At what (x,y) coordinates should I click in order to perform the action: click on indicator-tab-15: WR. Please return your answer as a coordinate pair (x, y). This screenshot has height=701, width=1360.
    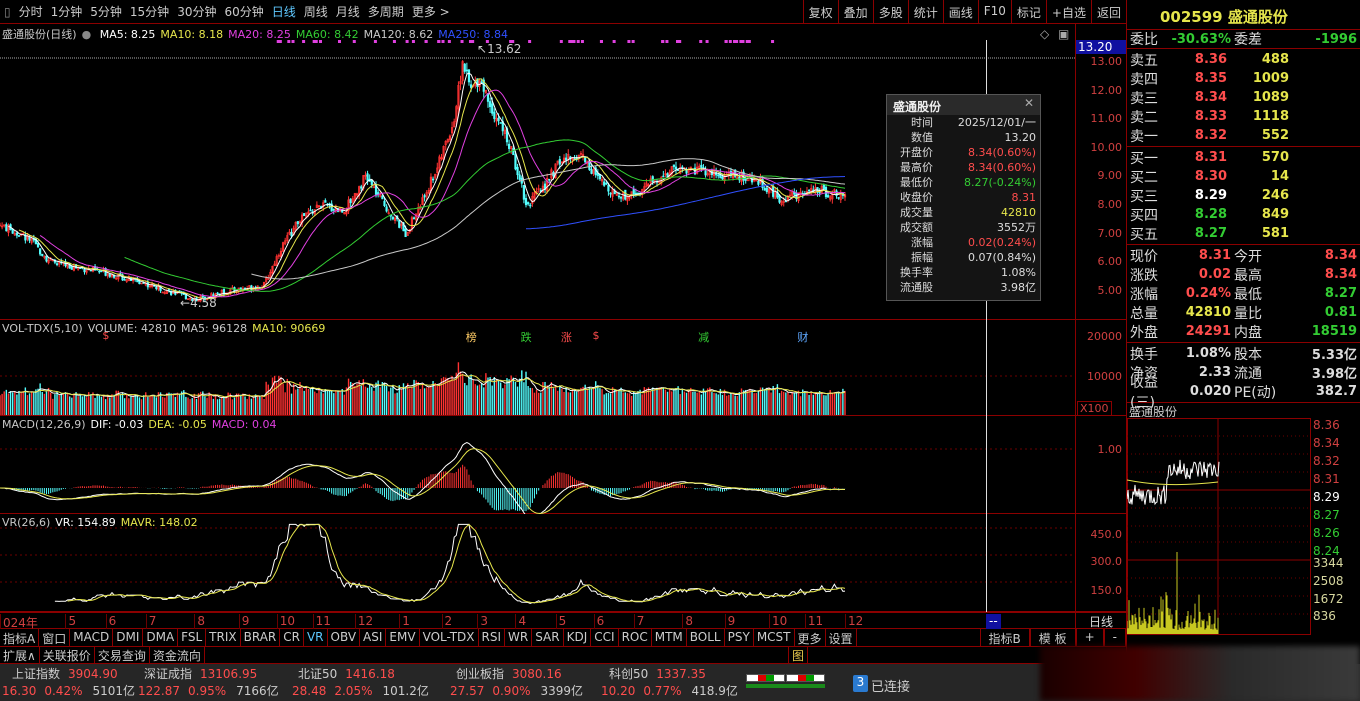
    Looking at the image, I should click on (519, 637).